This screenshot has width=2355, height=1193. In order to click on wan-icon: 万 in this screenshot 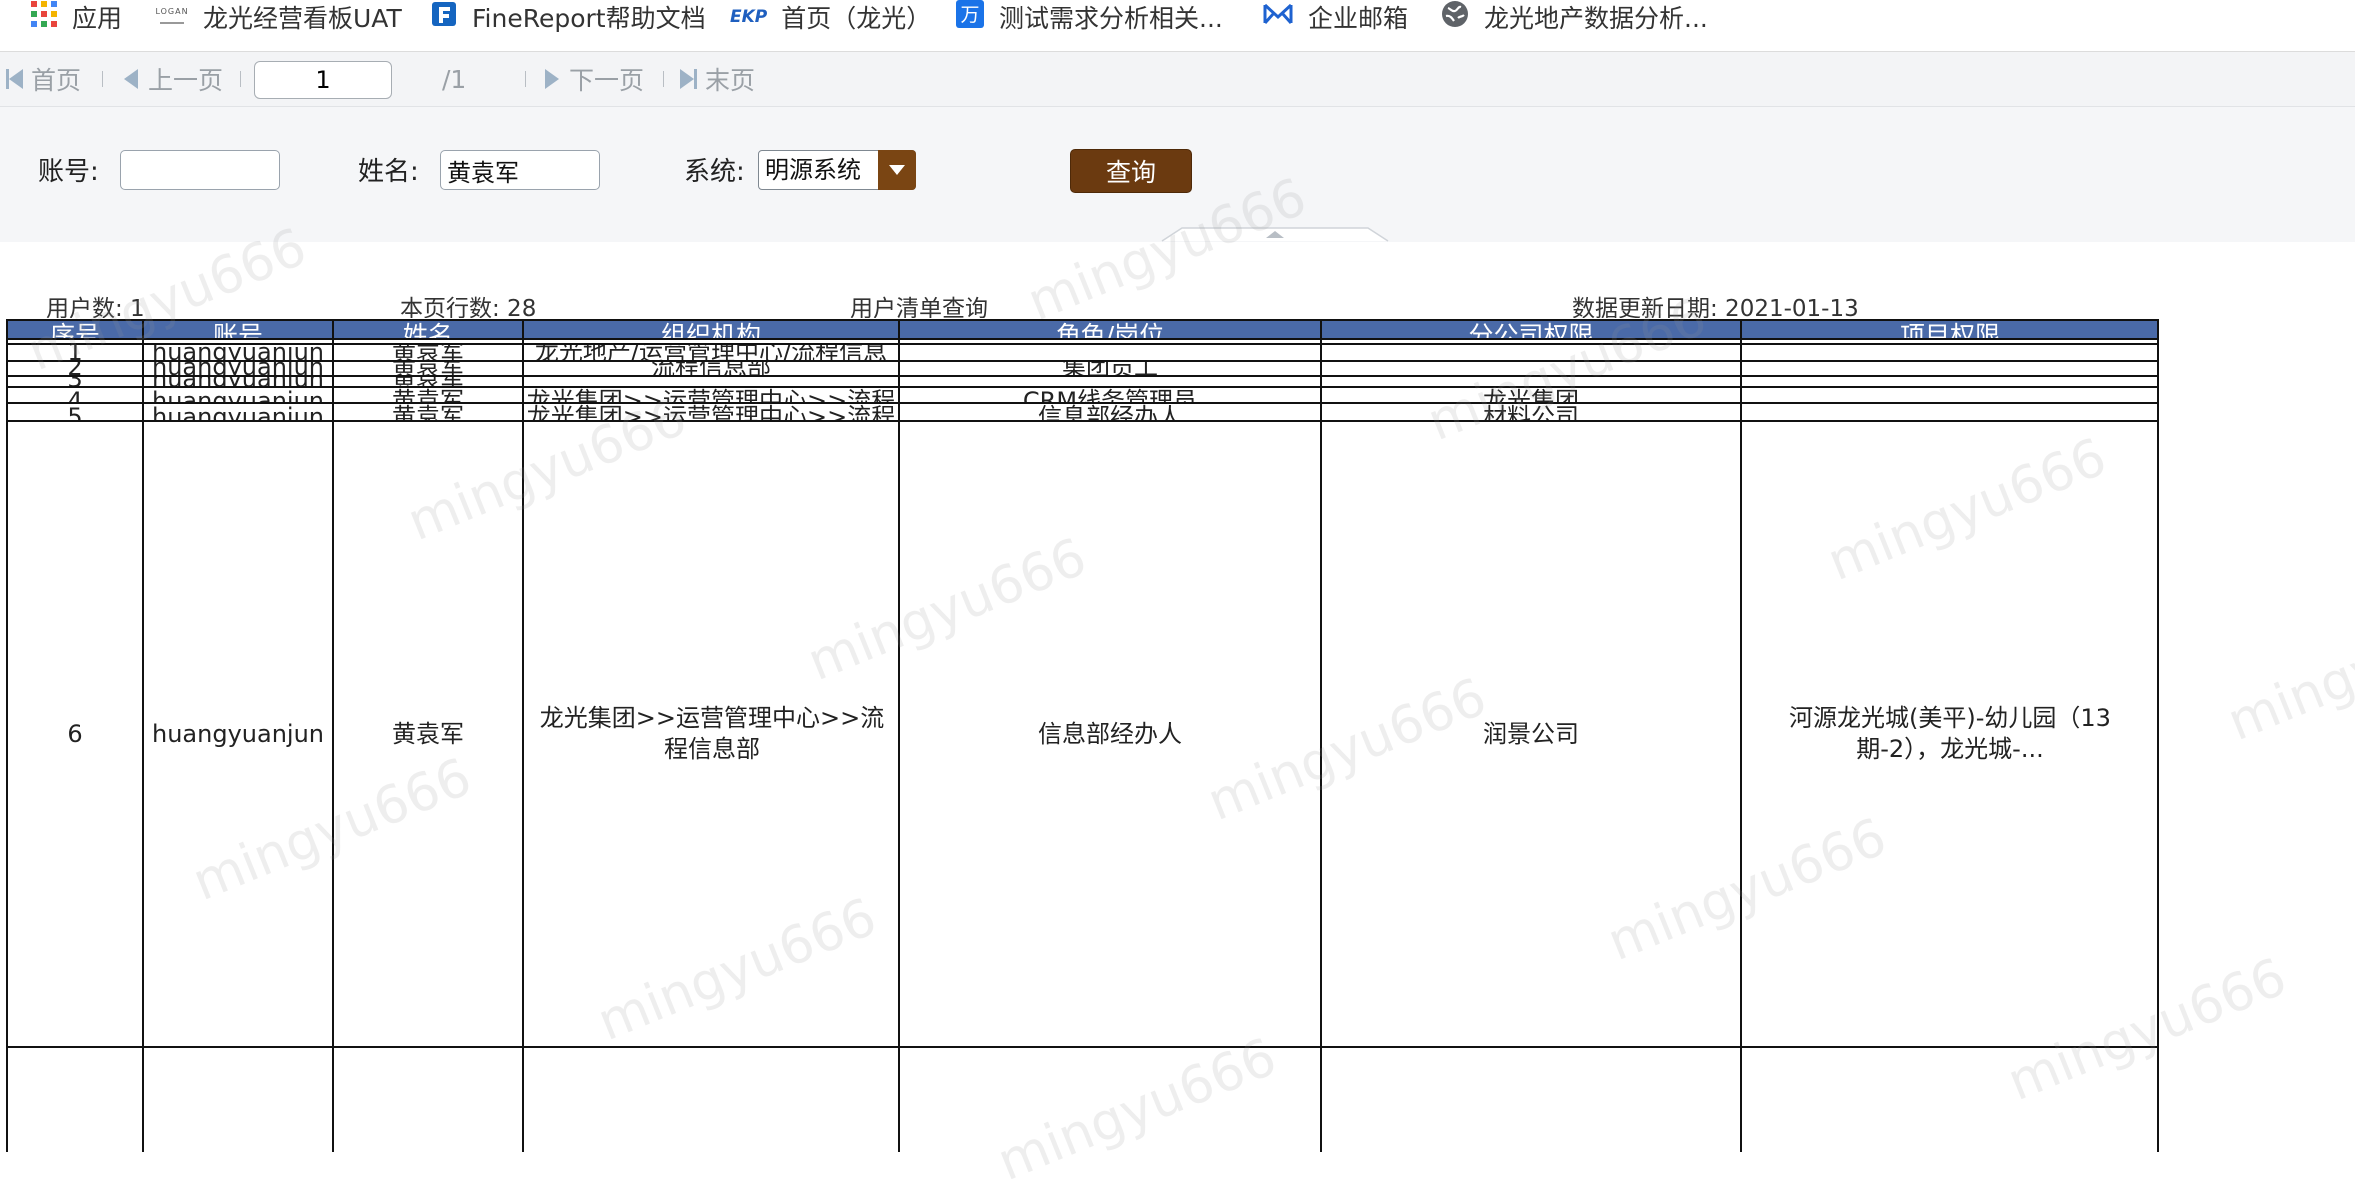, I will do `click(970, 17)`.